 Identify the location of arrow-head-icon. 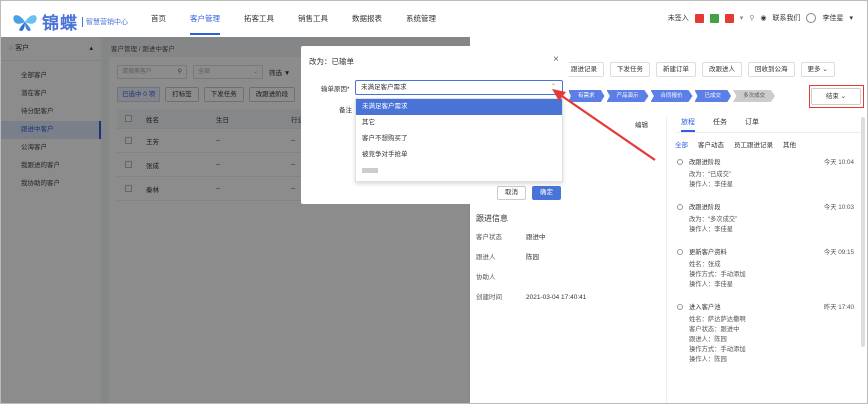
(559, 95).